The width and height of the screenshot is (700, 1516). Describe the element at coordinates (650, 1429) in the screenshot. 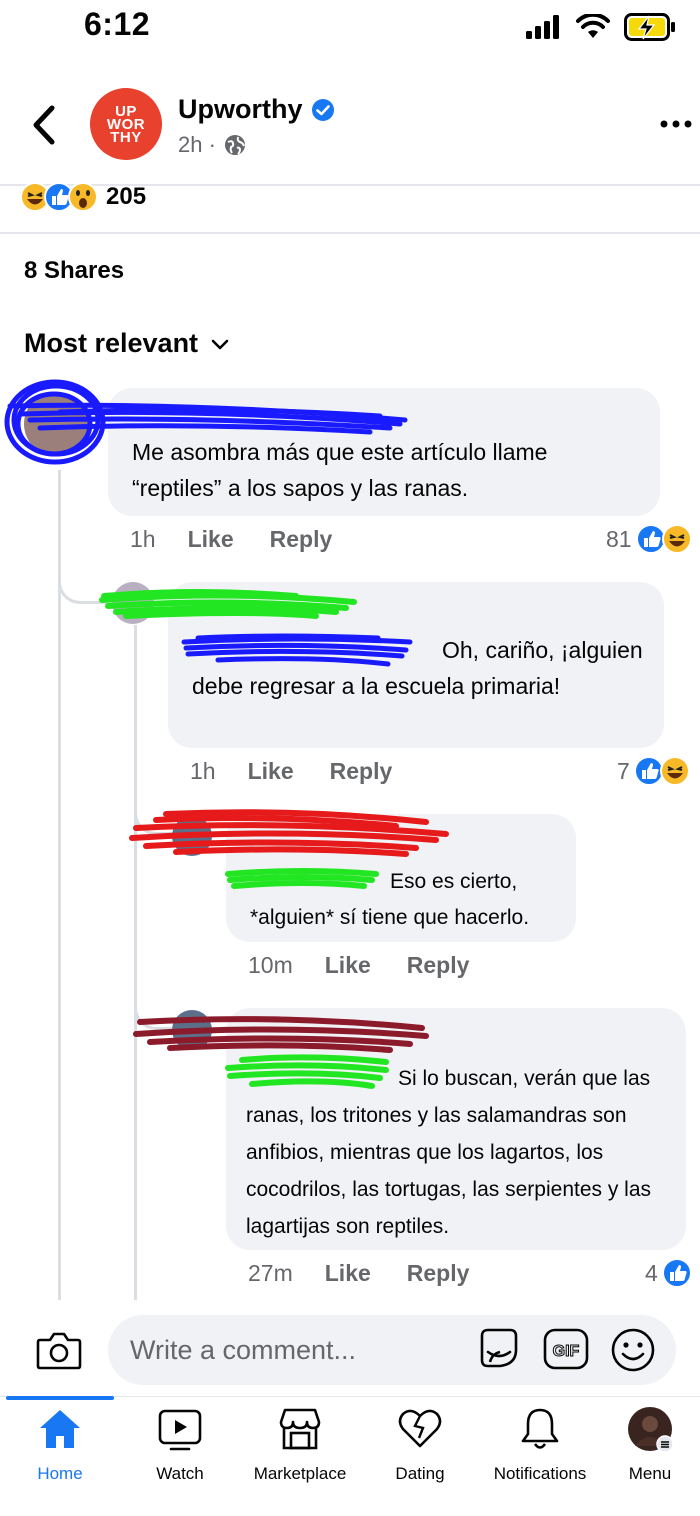

I see `profile-menu-avatar-icon` at that location.